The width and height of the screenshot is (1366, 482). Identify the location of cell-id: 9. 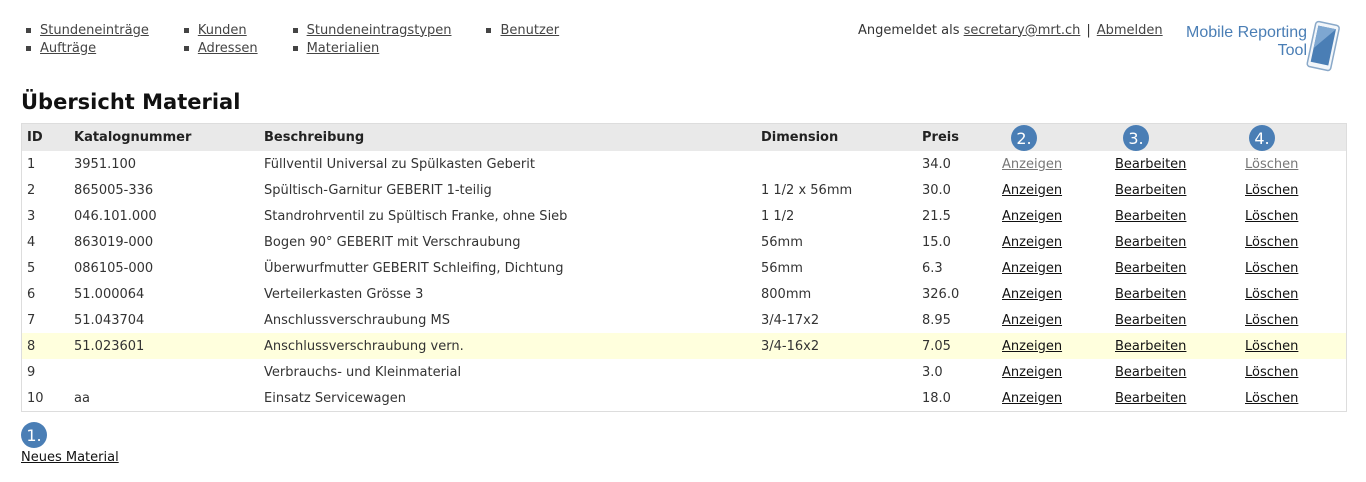
(31, 372).